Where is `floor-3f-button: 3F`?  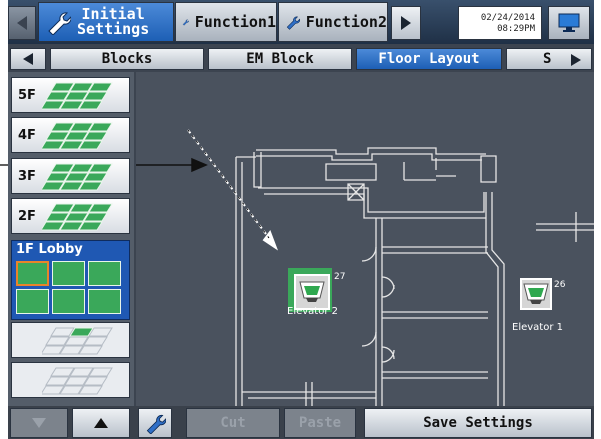 floor-3f-button: 3F is located at coordinates (70, 176).